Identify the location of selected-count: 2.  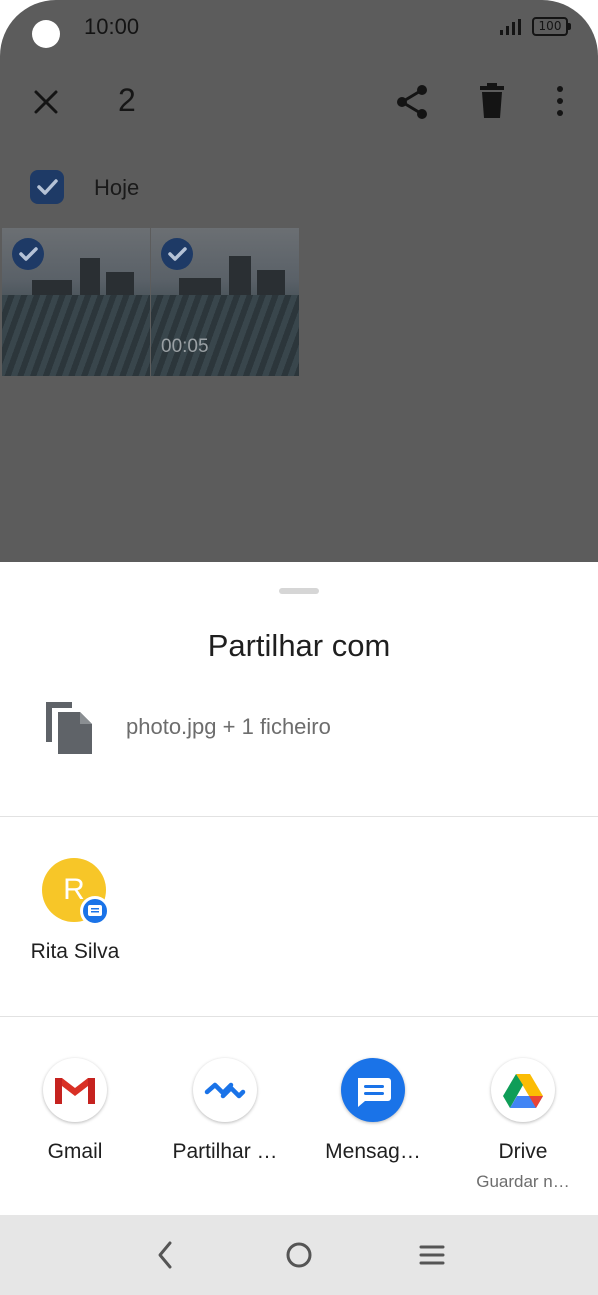
(127, 100).